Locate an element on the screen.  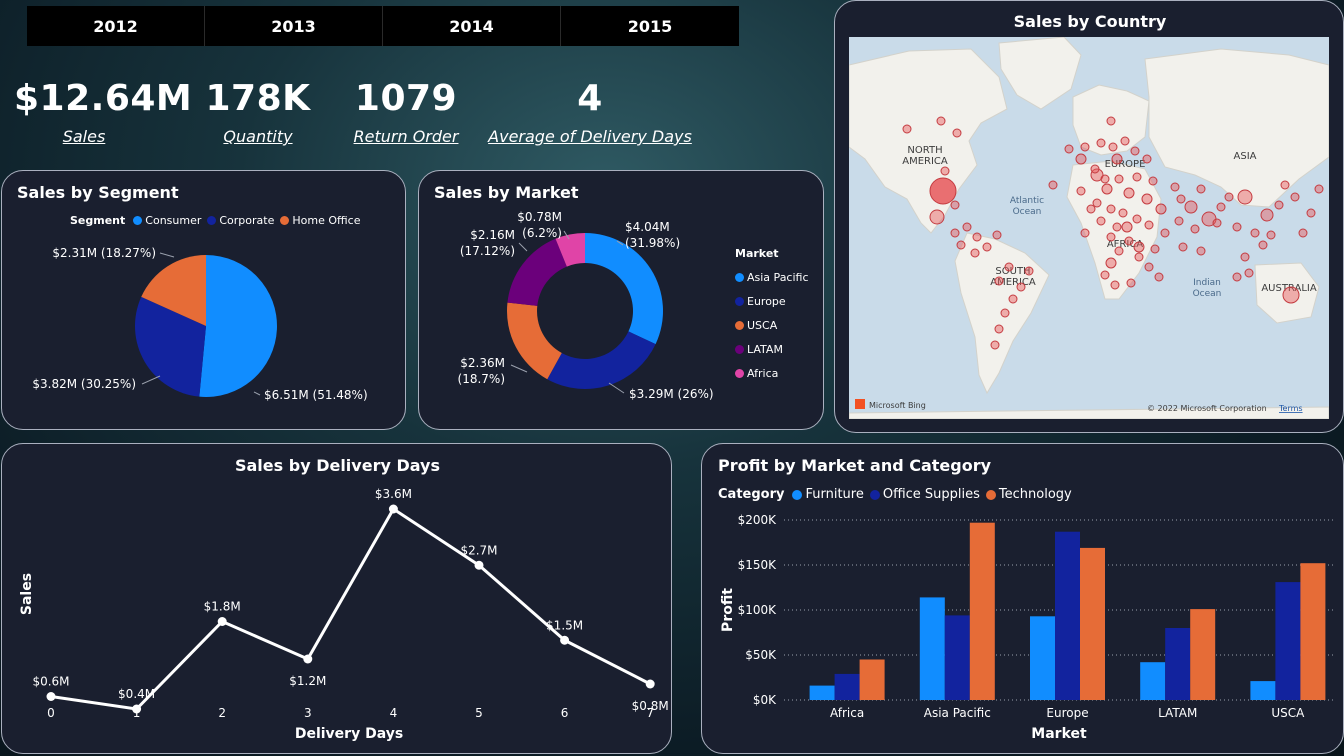
profit-x-axis-title: Market is located at coordinates (1059, 734).